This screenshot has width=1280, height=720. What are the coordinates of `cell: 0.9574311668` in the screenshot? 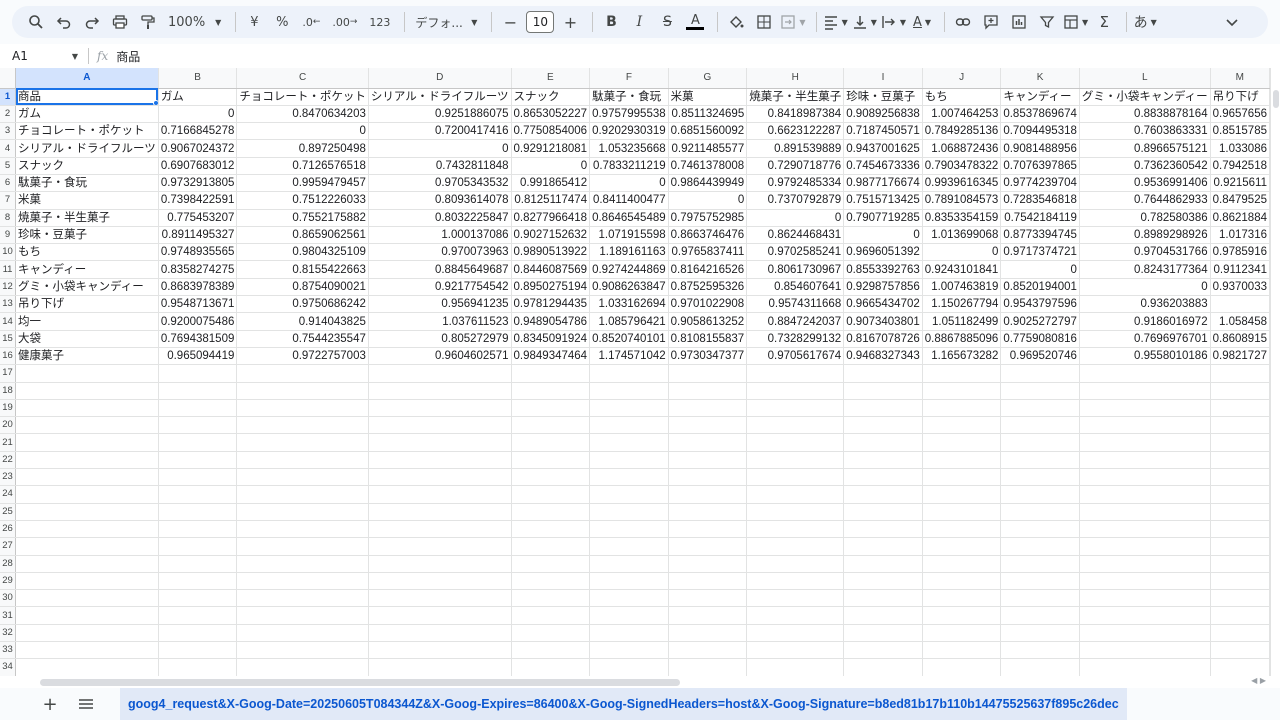 It's located at (795, 304).